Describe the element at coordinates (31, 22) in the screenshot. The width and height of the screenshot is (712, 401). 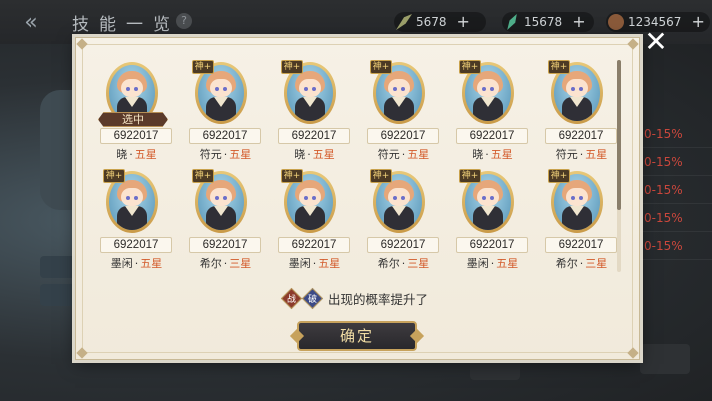
I see `back-chevron-icon: «` at that location.